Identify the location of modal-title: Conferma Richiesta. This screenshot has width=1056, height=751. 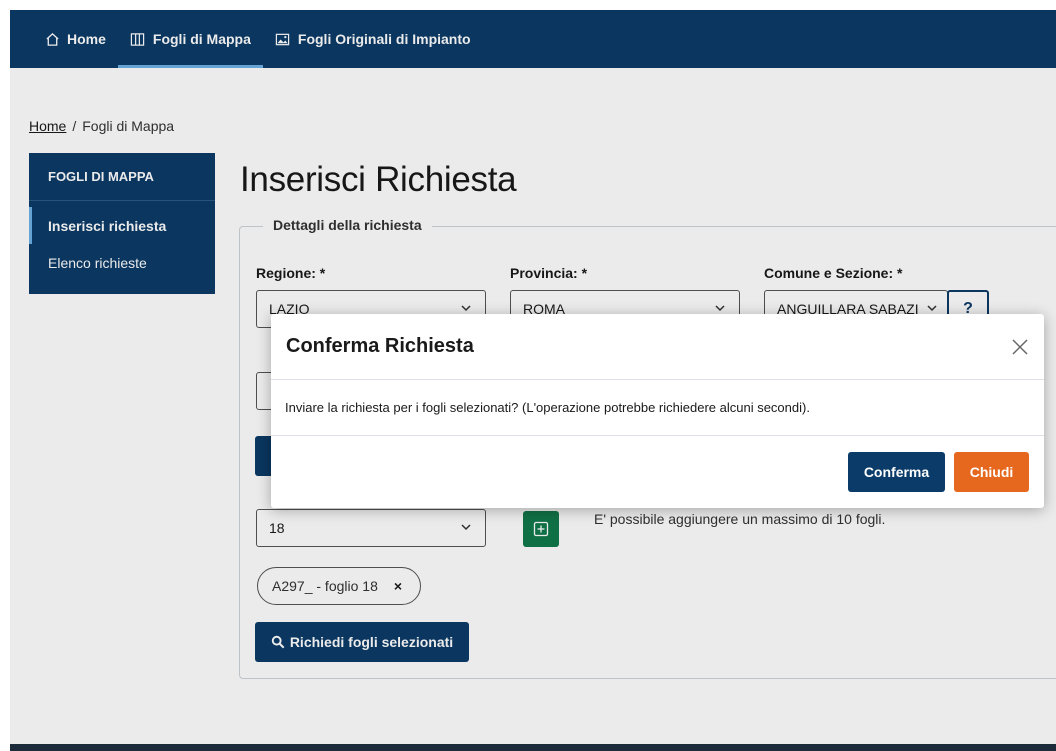
(380, 346).